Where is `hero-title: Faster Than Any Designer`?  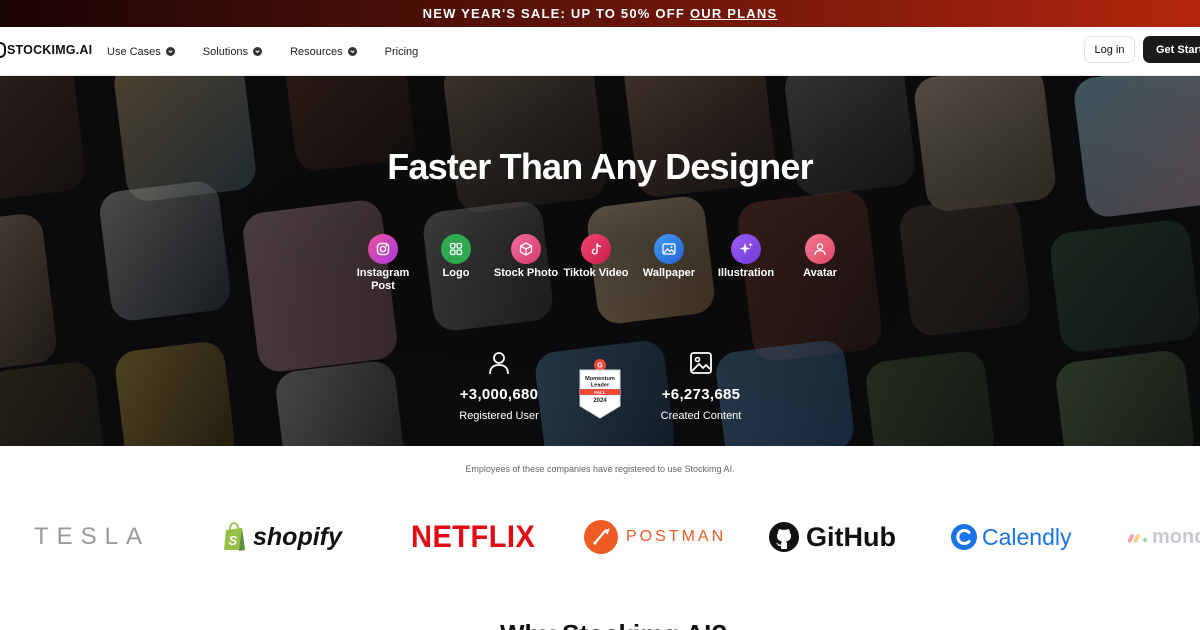 hero-title: Faster Than Any Designer is located at coordinates (600, 166).